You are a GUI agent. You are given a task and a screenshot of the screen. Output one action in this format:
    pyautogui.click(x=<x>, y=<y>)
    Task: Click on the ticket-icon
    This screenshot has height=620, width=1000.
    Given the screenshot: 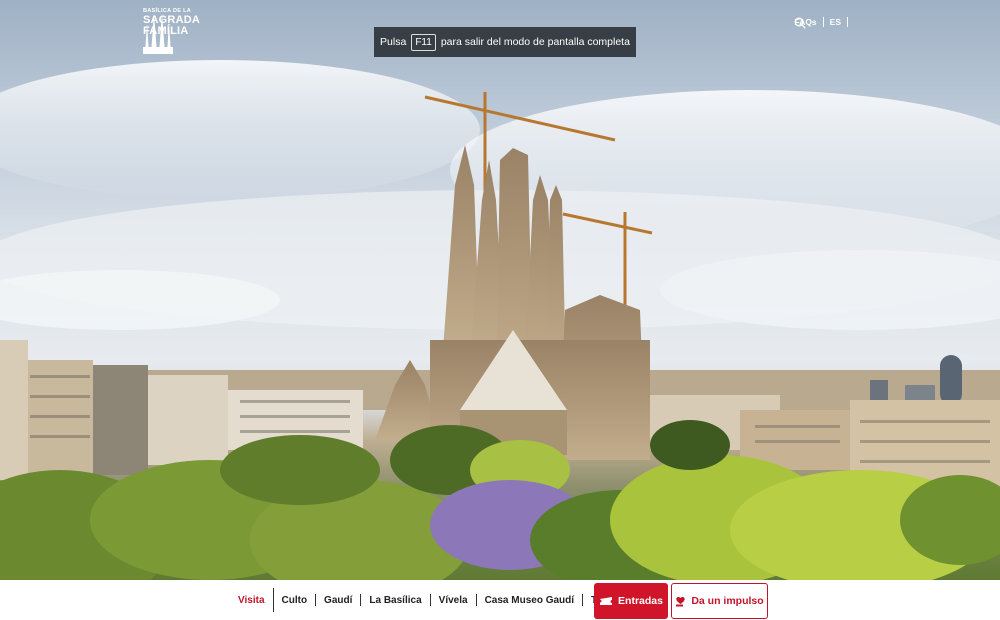 What is the action you would take?
    pyautogui.click(x=606, y=601)
    